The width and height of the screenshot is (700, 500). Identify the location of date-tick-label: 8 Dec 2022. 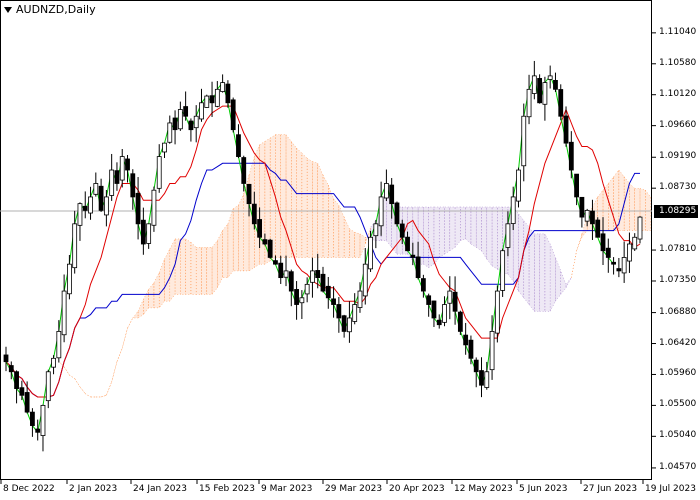
(29, 489).